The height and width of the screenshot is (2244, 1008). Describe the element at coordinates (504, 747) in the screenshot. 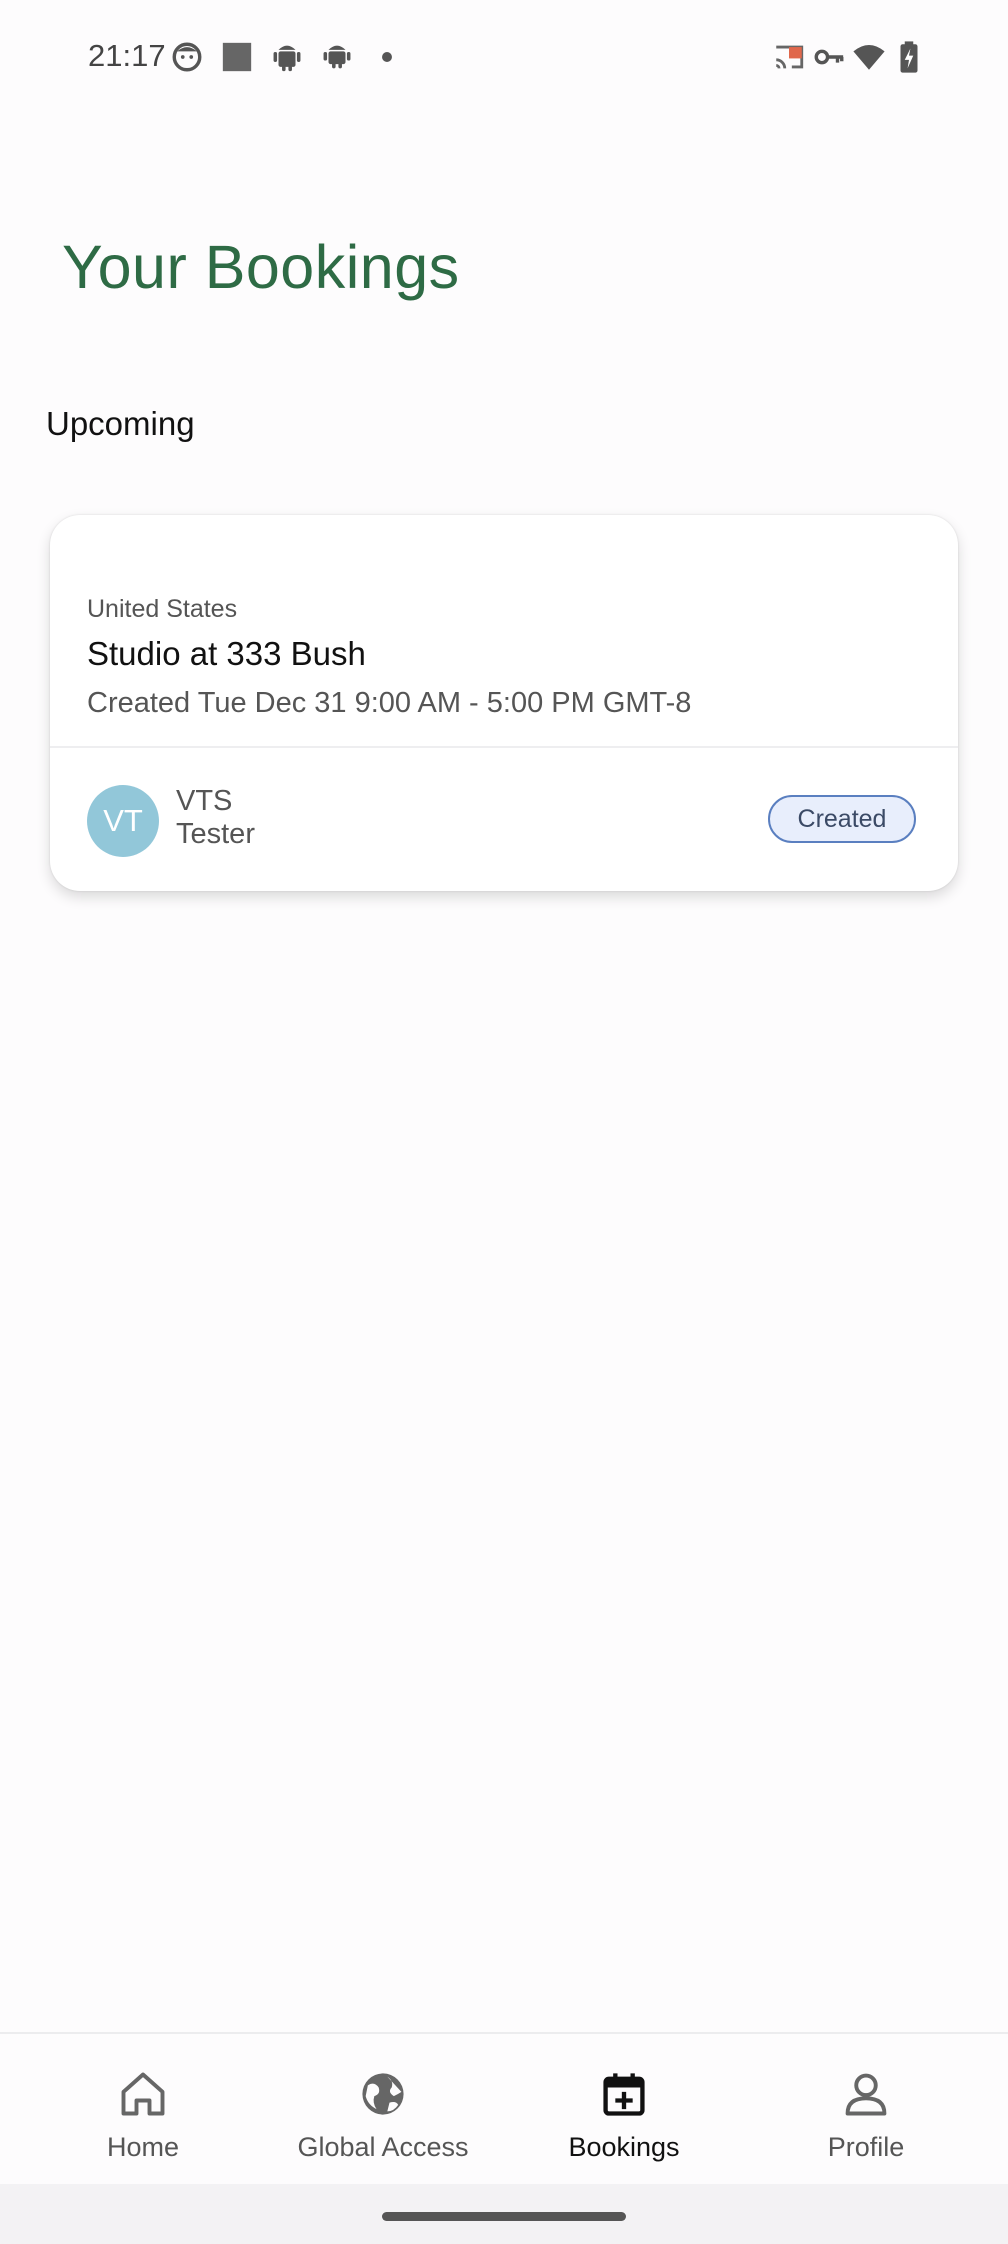

I see `card-divider` at that location.